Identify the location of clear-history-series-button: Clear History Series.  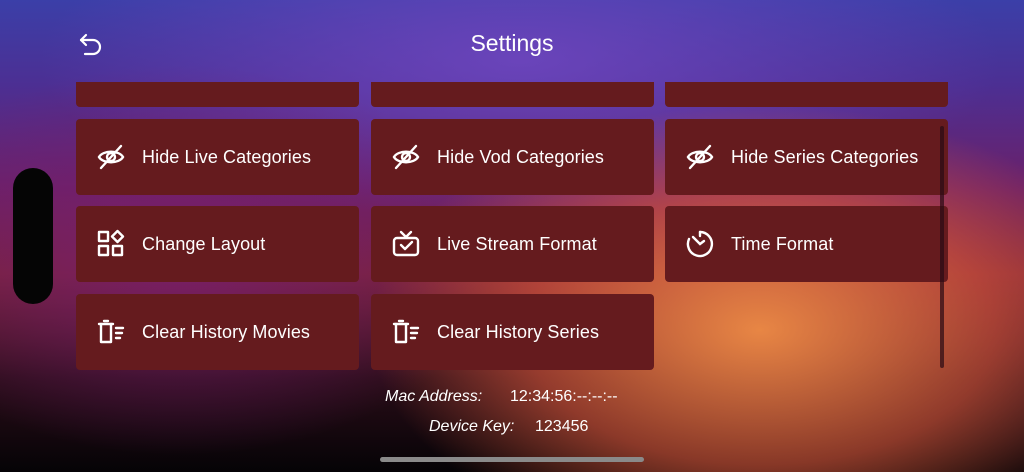
(512, 332).